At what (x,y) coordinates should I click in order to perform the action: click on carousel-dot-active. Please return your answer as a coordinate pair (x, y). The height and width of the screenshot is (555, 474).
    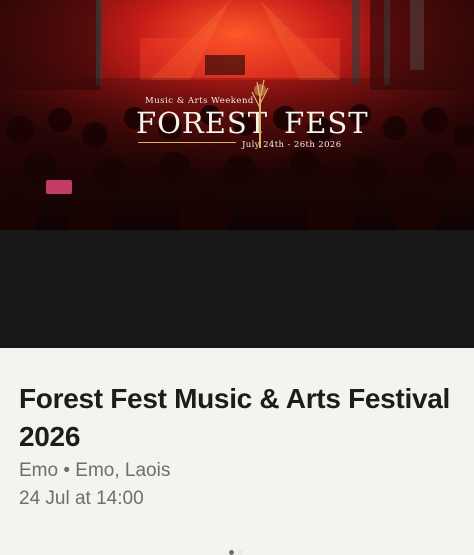
    Looking at the image, I should click on (240, 552).